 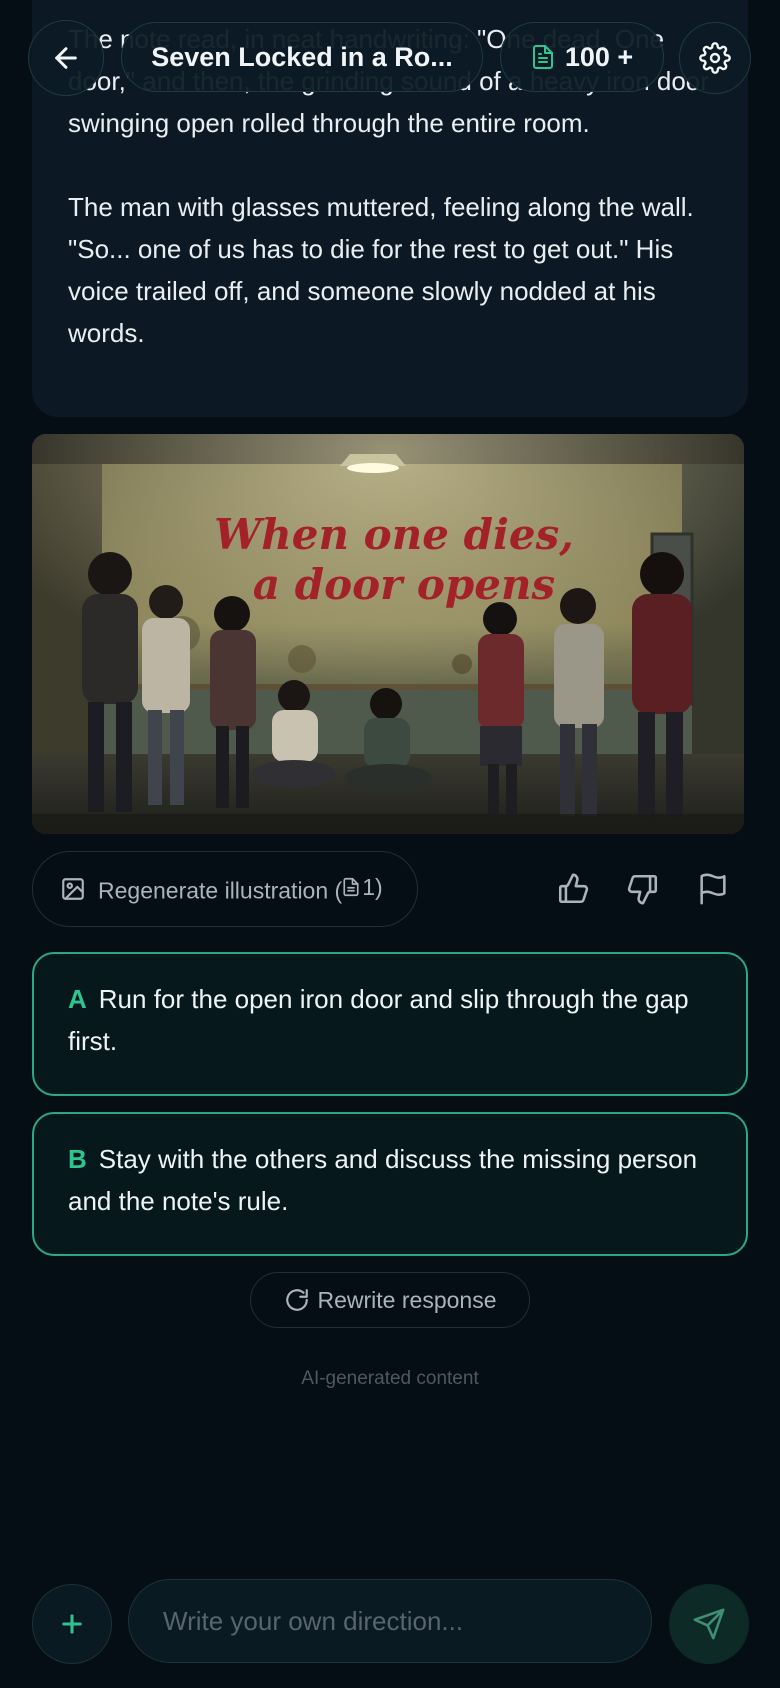 I want to click on regenerate-label: Regenerate illustration ( 1), so click(x=240, y=889).